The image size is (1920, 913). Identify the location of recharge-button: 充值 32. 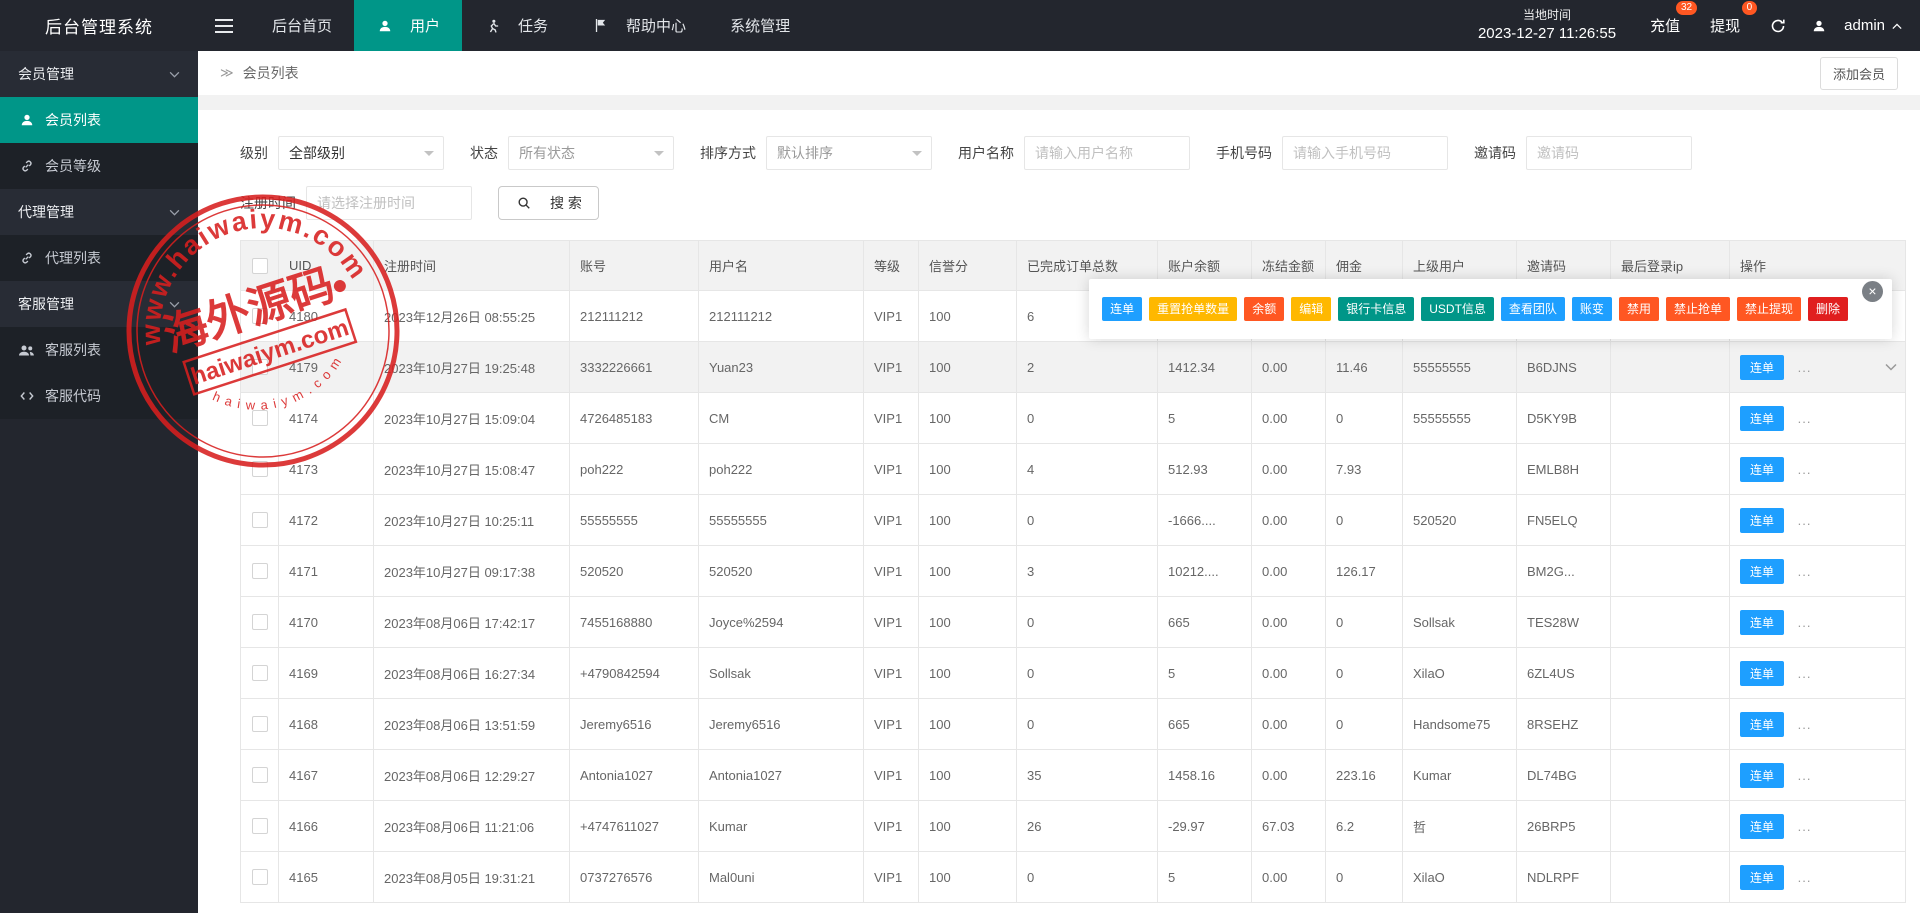
(1674, 18).